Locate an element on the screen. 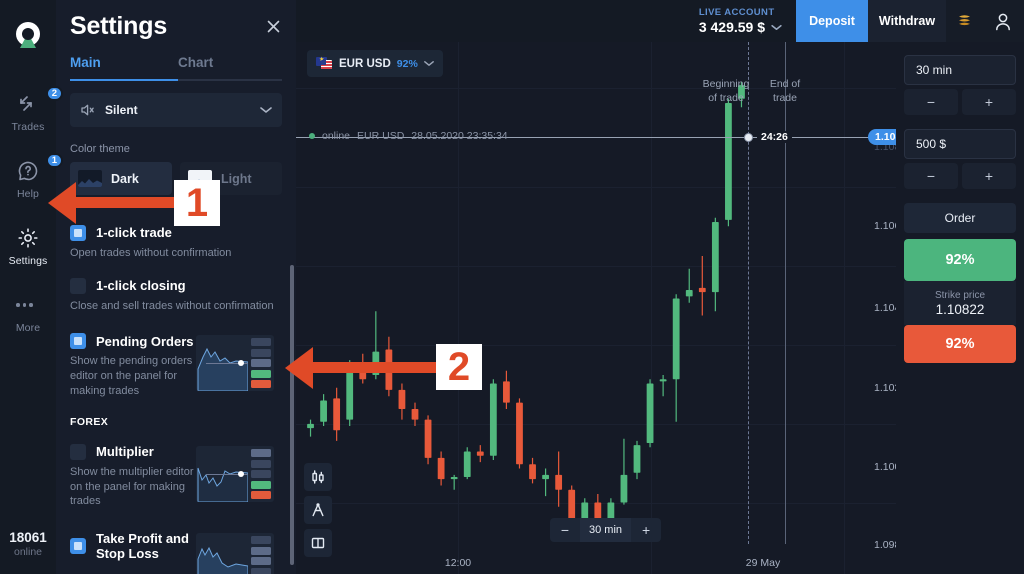  eur-usd-flag-icon is located at coordinates (324, 63).